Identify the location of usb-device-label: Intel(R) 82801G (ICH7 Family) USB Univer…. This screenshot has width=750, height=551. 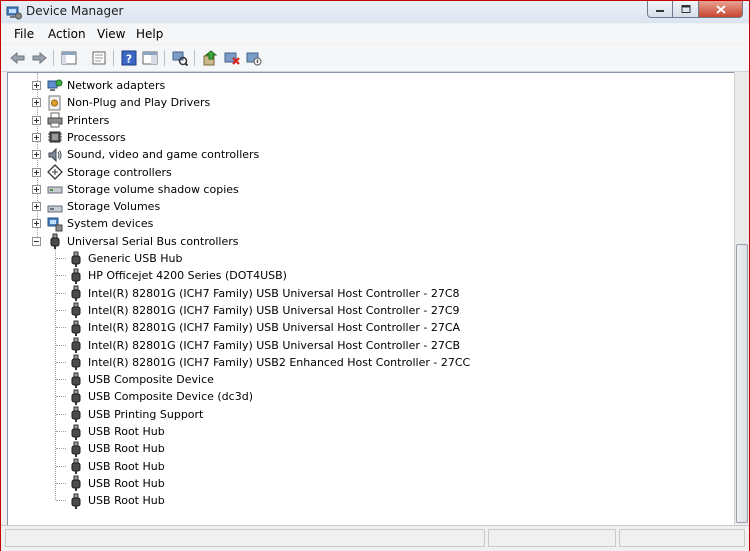
(274, 293).